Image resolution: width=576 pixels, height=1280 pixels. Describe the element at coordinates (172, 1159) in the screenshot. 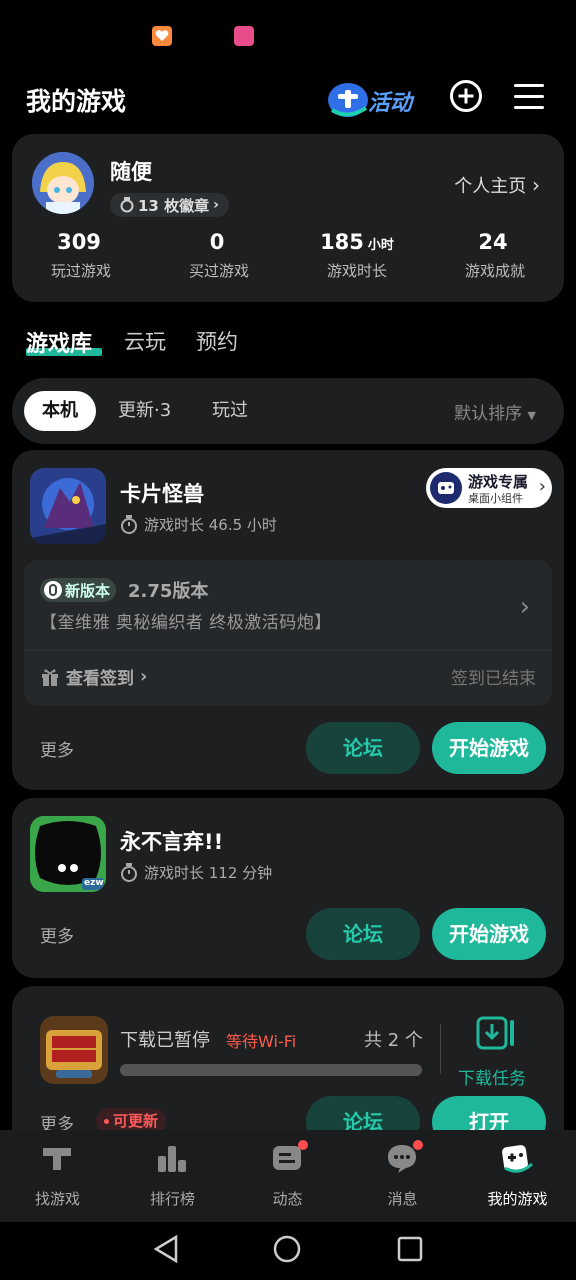

I see `ranking-icon` at that location.